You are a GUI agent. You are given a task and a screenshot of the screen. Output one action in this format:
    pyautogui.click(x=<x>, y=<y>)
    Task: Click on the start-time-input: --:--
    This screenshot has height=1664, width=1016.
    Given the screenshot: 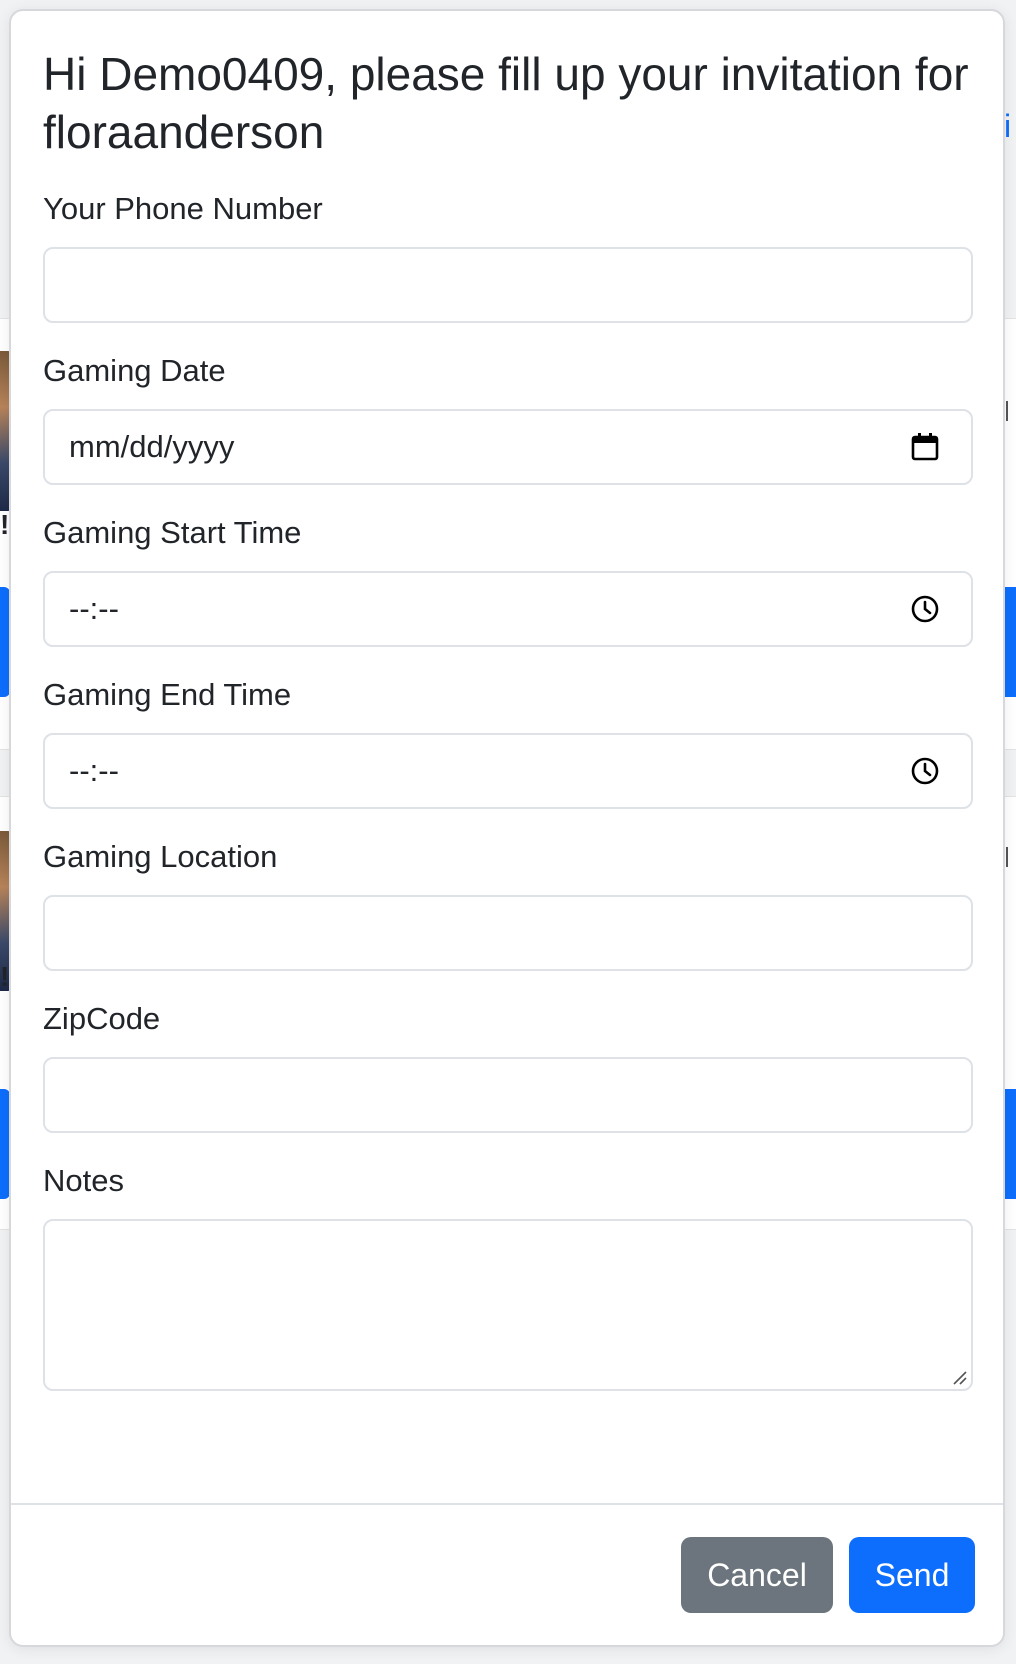 What is the action you would take?
    pyautogui.click(x=508, y=609)
    